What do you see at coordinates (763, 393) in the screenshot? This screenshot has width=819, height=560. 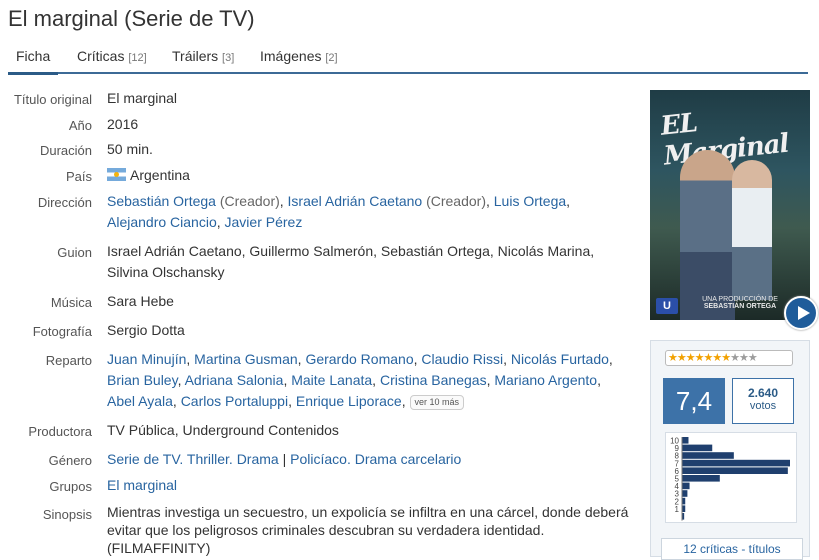 I see `vote-count: 2.640` at bounding box center [763, 393].